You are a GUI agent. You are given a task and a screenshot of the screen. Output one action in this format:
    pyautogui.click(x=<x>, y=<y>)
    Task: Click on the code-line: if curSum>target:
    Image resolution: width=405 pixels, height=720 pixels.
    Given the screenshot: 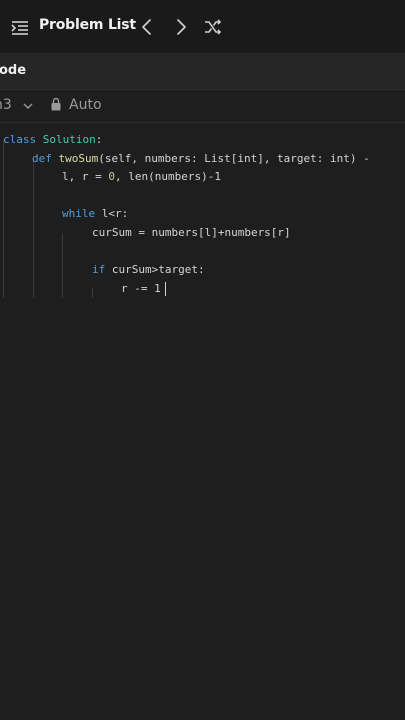 What is the action you would take?
    pyautogui.click(x=148, y=270)
    